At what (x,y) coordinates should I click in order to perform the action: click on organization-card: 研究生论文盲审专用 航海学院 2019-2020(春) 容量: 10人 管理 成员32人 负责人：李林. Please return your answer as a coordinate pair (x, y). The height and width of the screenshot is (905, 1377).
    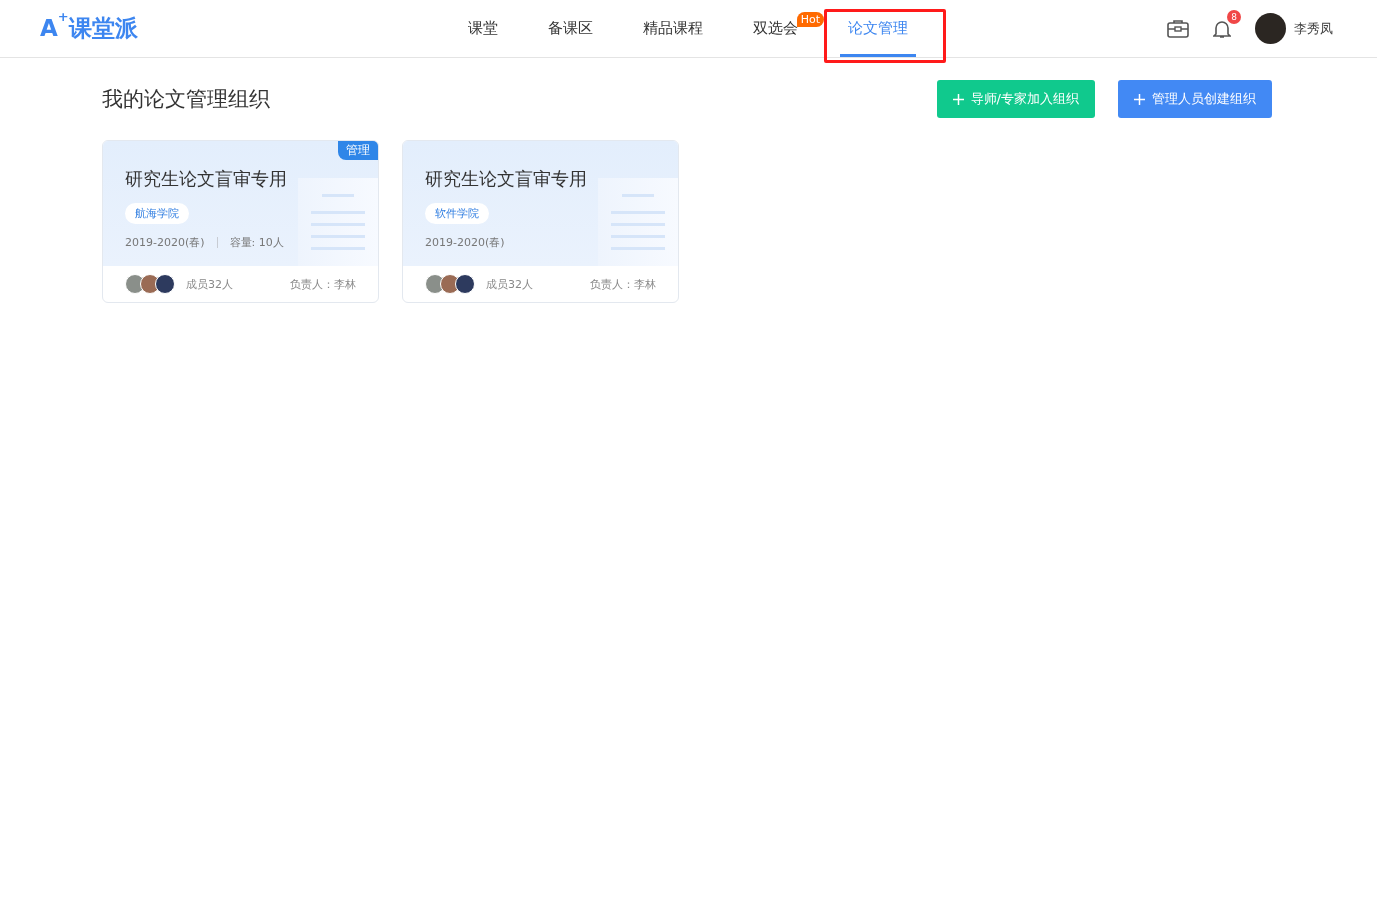
    Looking at the image, I should click on (240, 221).